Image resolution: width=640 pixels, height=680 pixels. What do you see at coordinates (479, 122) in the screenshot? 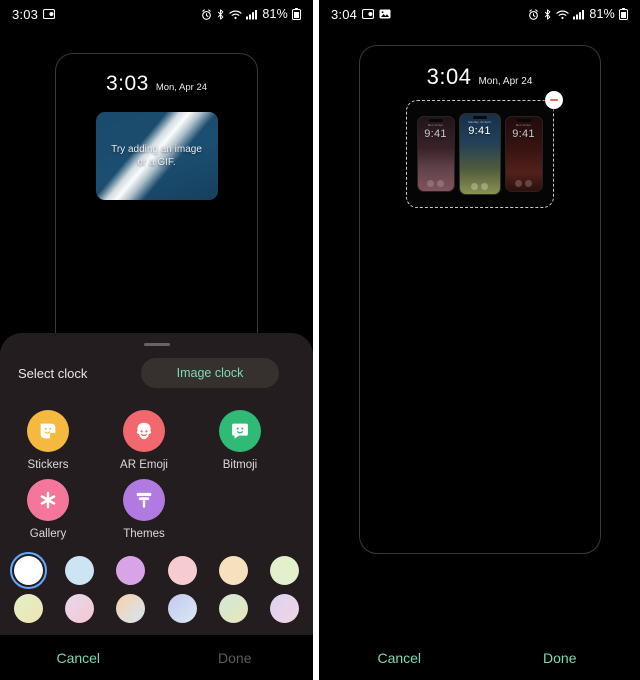
I see `mockup-date: Monday, 24 April` at bounding box center [479, 122].